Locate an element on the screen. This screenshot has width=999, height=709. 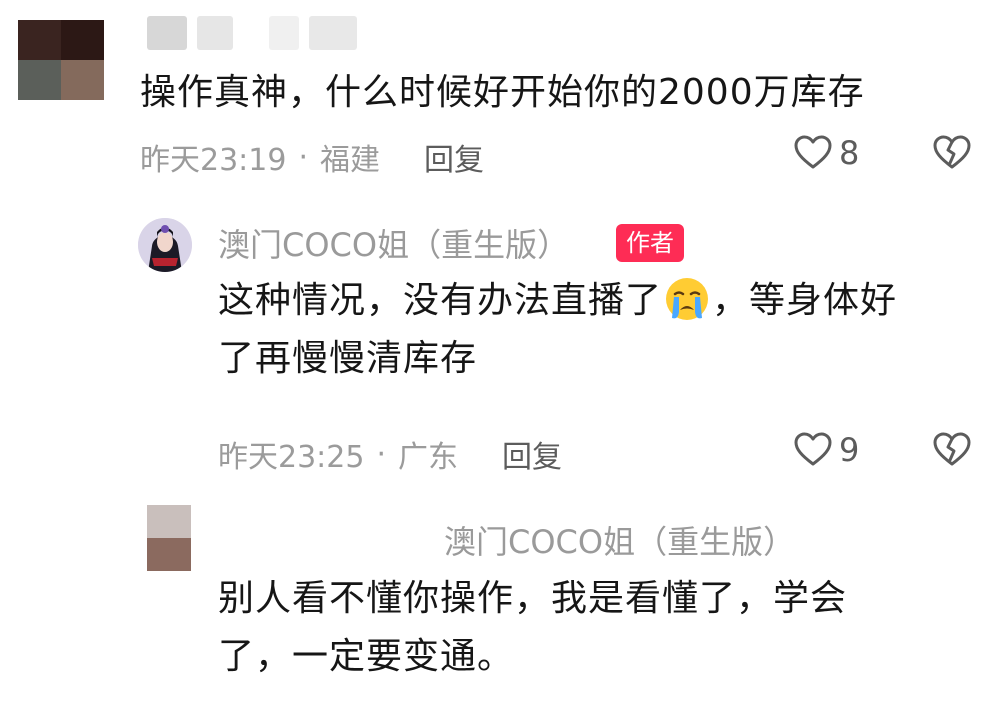
comment-text: 别人看不懂你操作，我是看懂了，学会 了，一定要变通。 is located at coordinates (578, 628).